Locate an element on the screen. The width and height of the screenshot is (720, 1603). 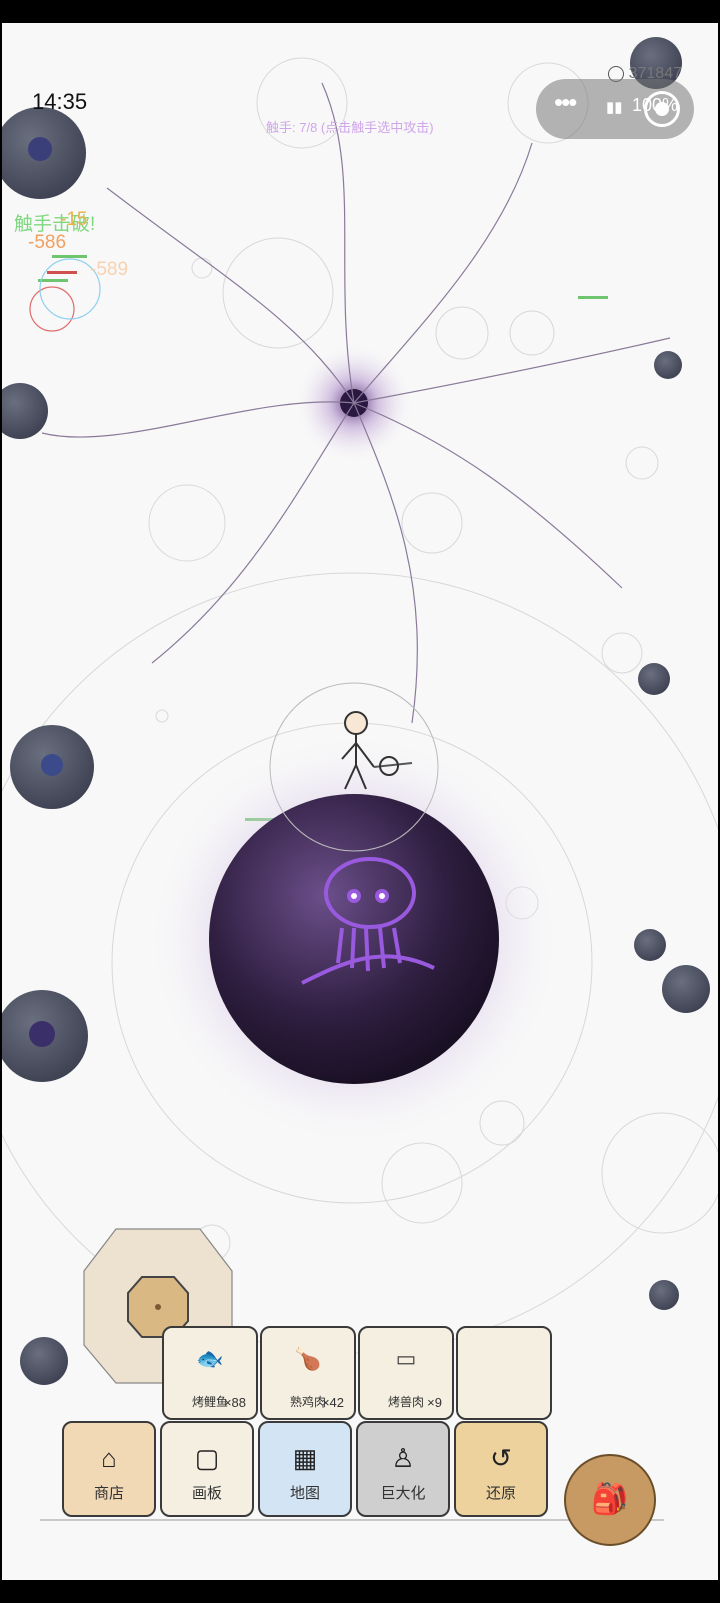
item-name: 熟鸡肉 is located at coordinates (308, 1402).